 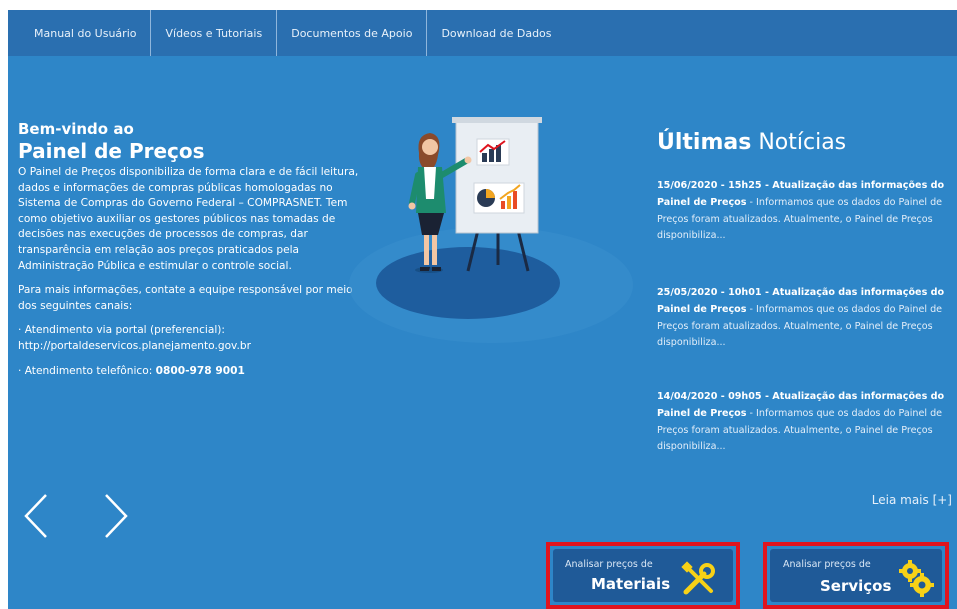 What do you see at coordinates (200, 370) in the screenshot?
I see `phone-number: 0800-978 9001` at bounding box center [200, 370].